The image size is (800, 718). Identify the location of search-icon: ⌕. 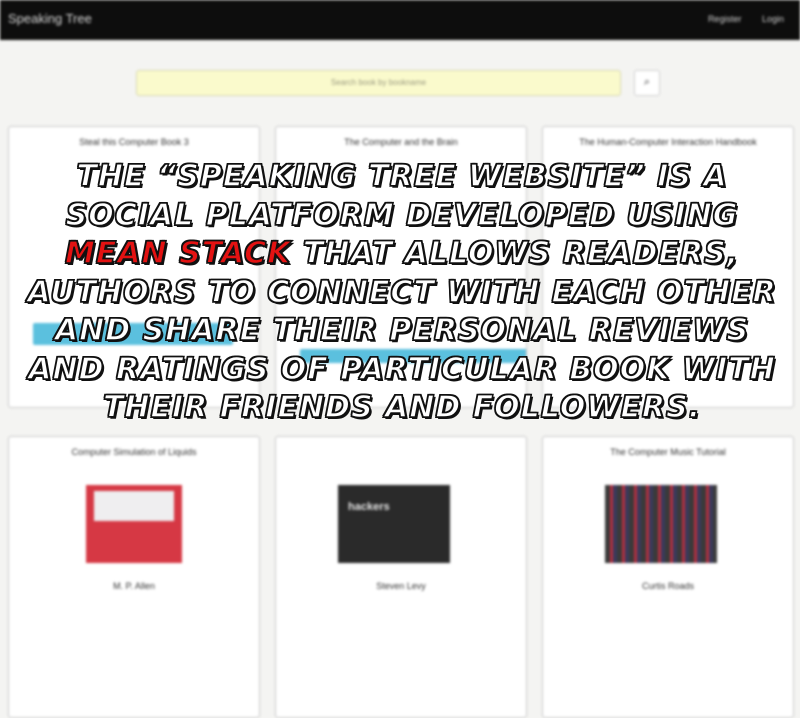
(647, 82).